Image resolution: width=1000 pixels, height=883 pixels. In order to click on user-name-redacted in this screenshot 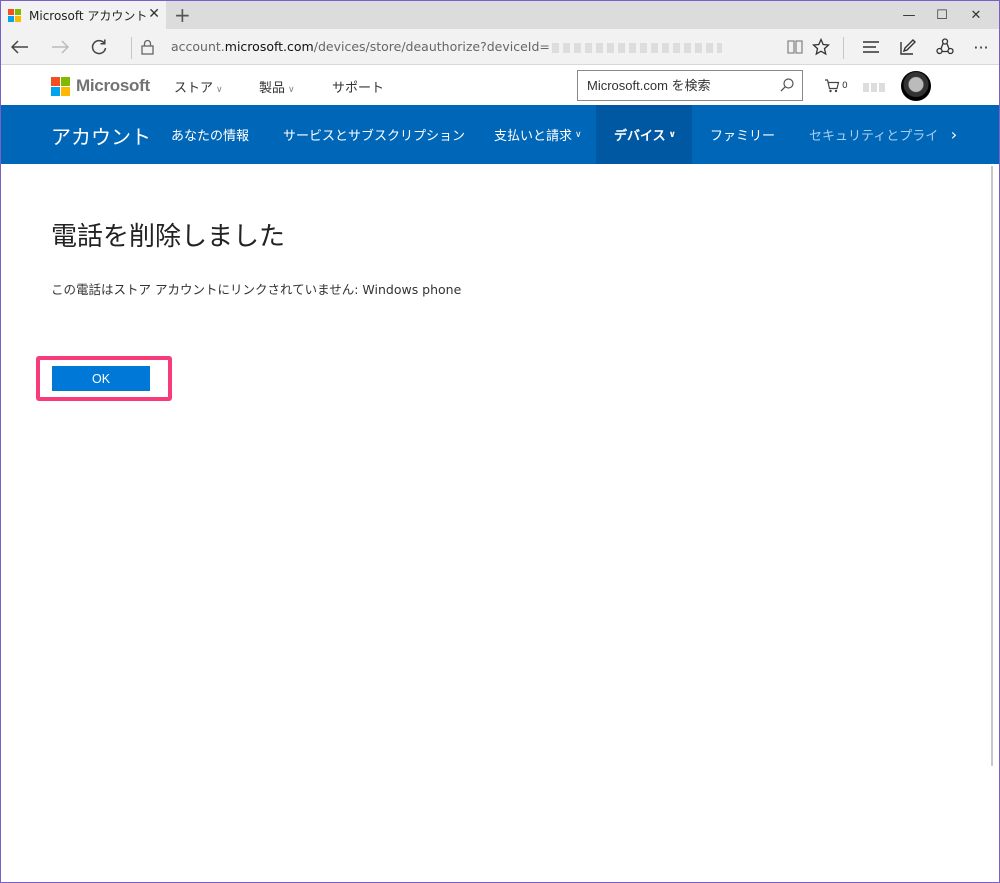, I will do `click(874, 87)`.